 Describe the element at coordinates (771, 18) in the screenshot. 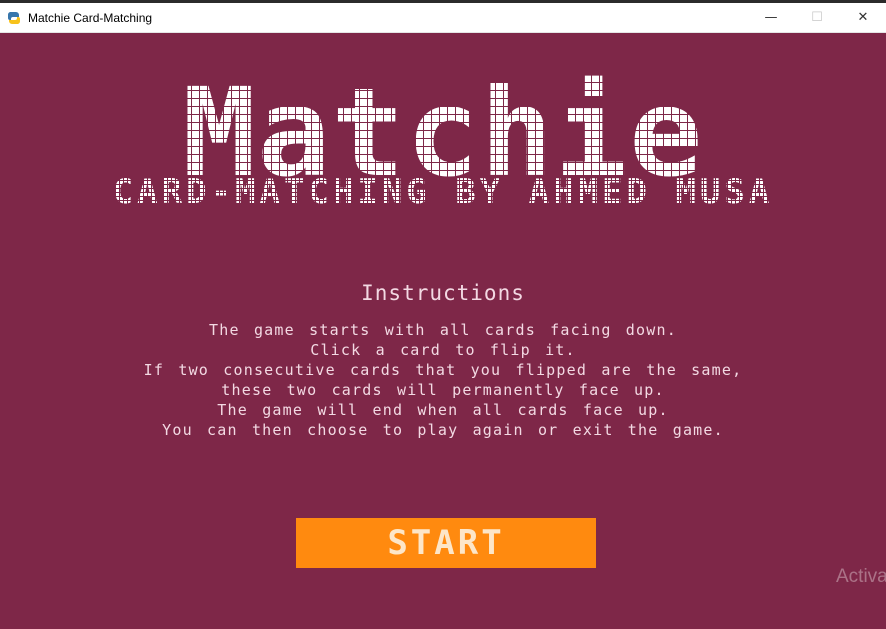

I see `minimize-button: —` at that location.